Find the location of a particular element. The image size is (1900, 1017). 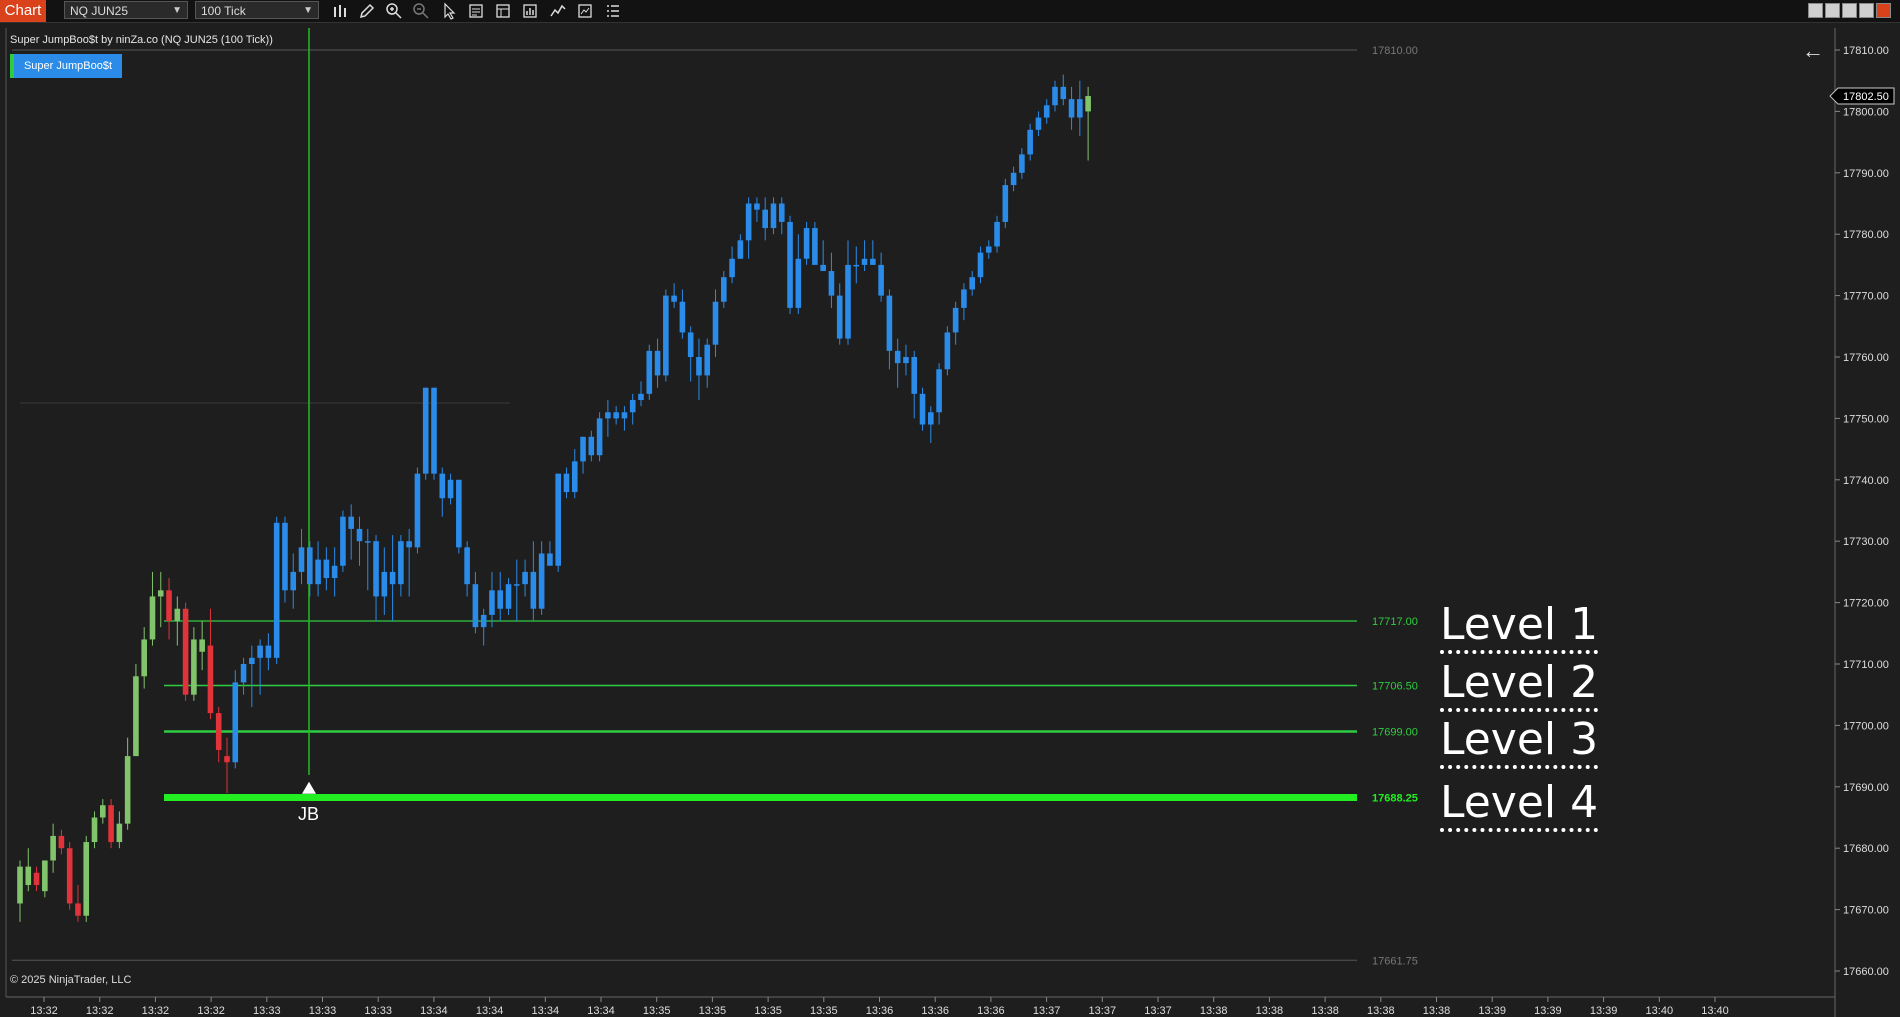

interval-select: 100 Tick ▼ is located at coordinates (257, 10).